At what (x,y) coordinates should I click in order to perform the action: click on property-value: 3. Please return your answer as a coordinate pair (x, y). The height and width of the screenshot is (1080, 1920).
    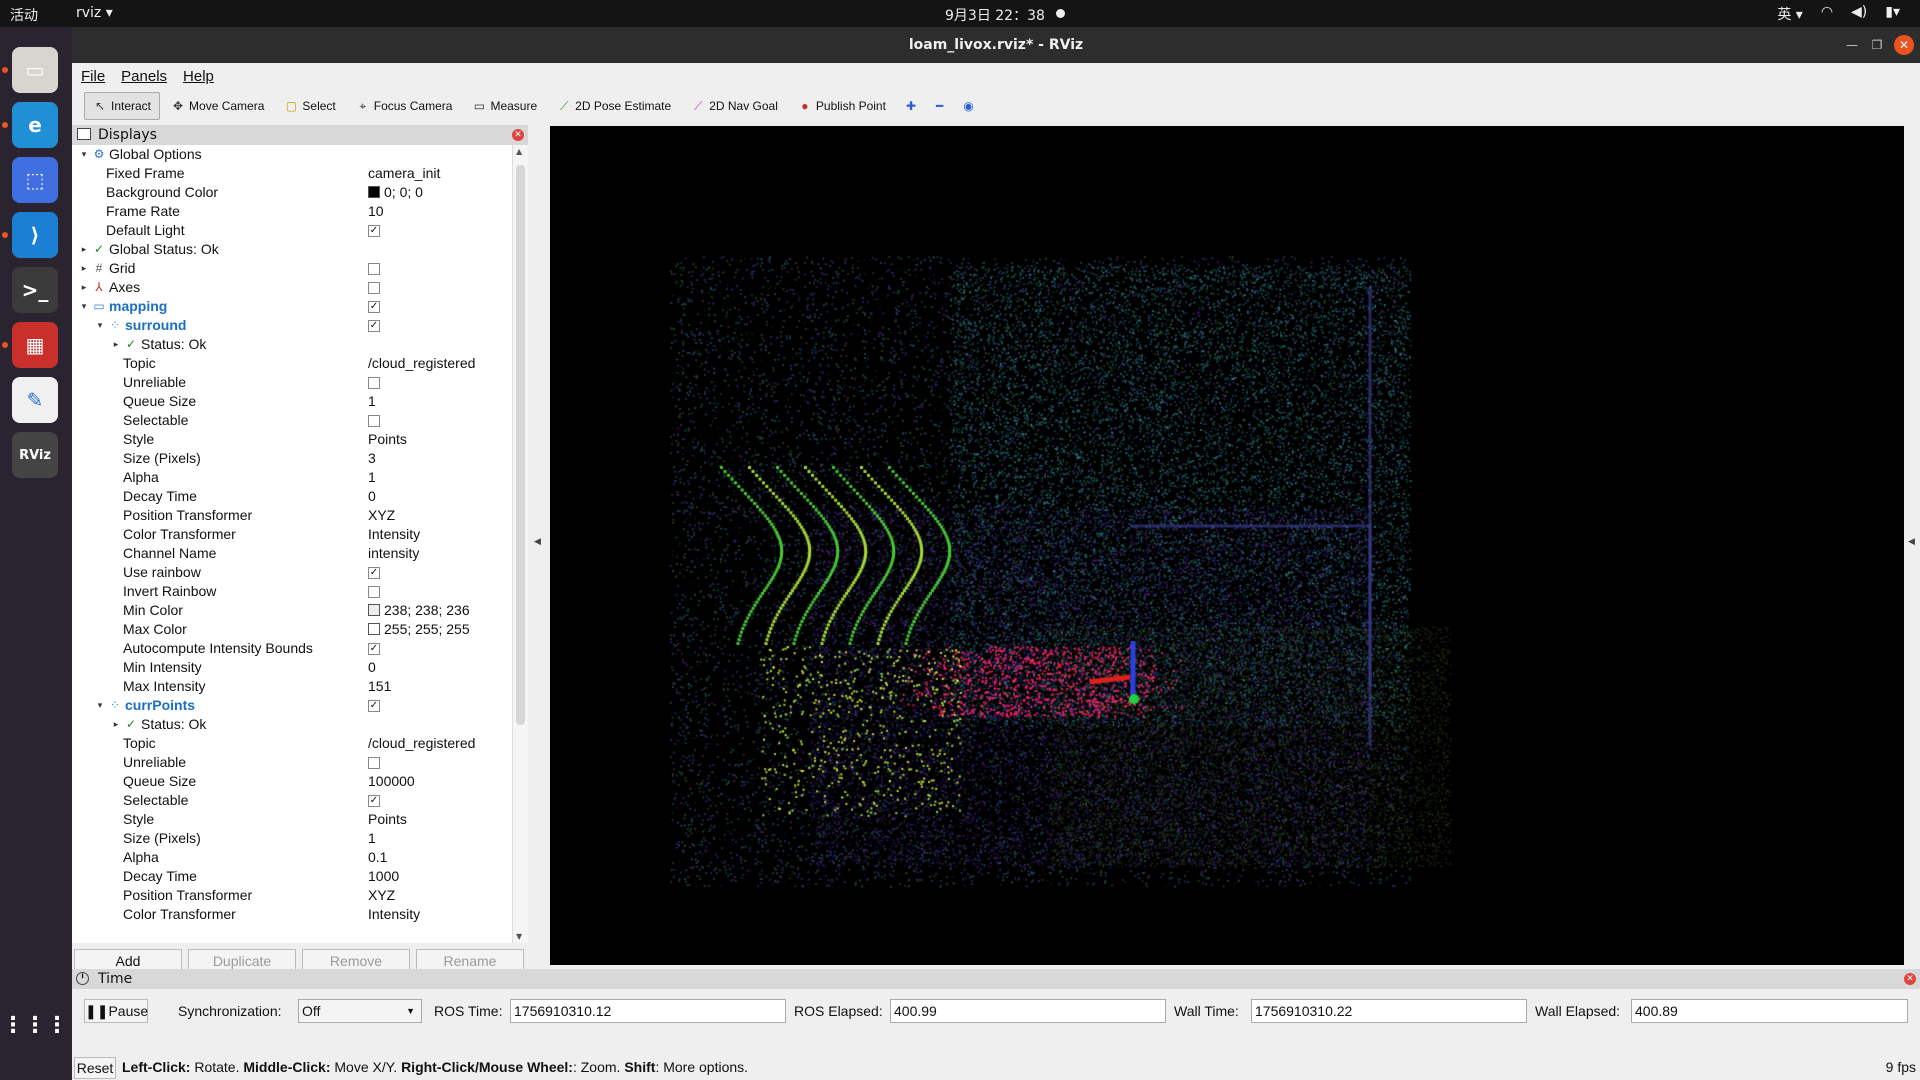
    Looking at the image, I should click on (372, 458).